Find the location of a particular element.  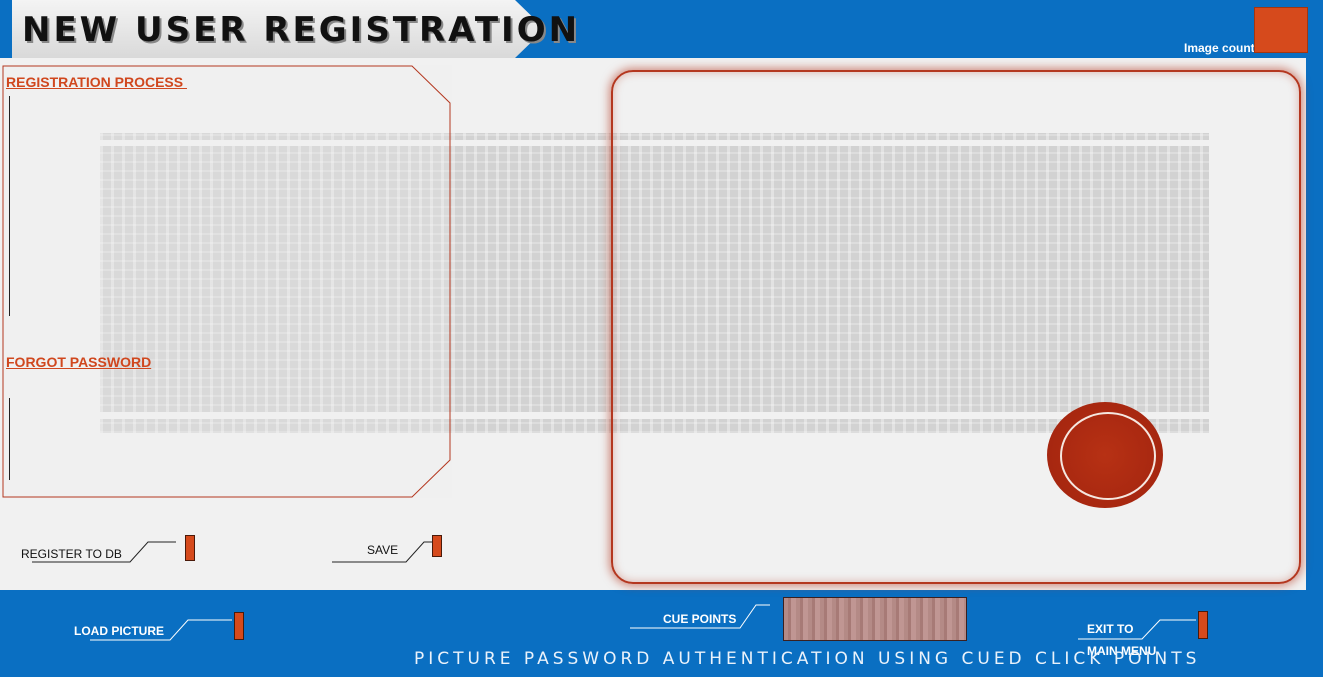

cue-points-label: CUE POINTS is located at coordinates (700, 619).